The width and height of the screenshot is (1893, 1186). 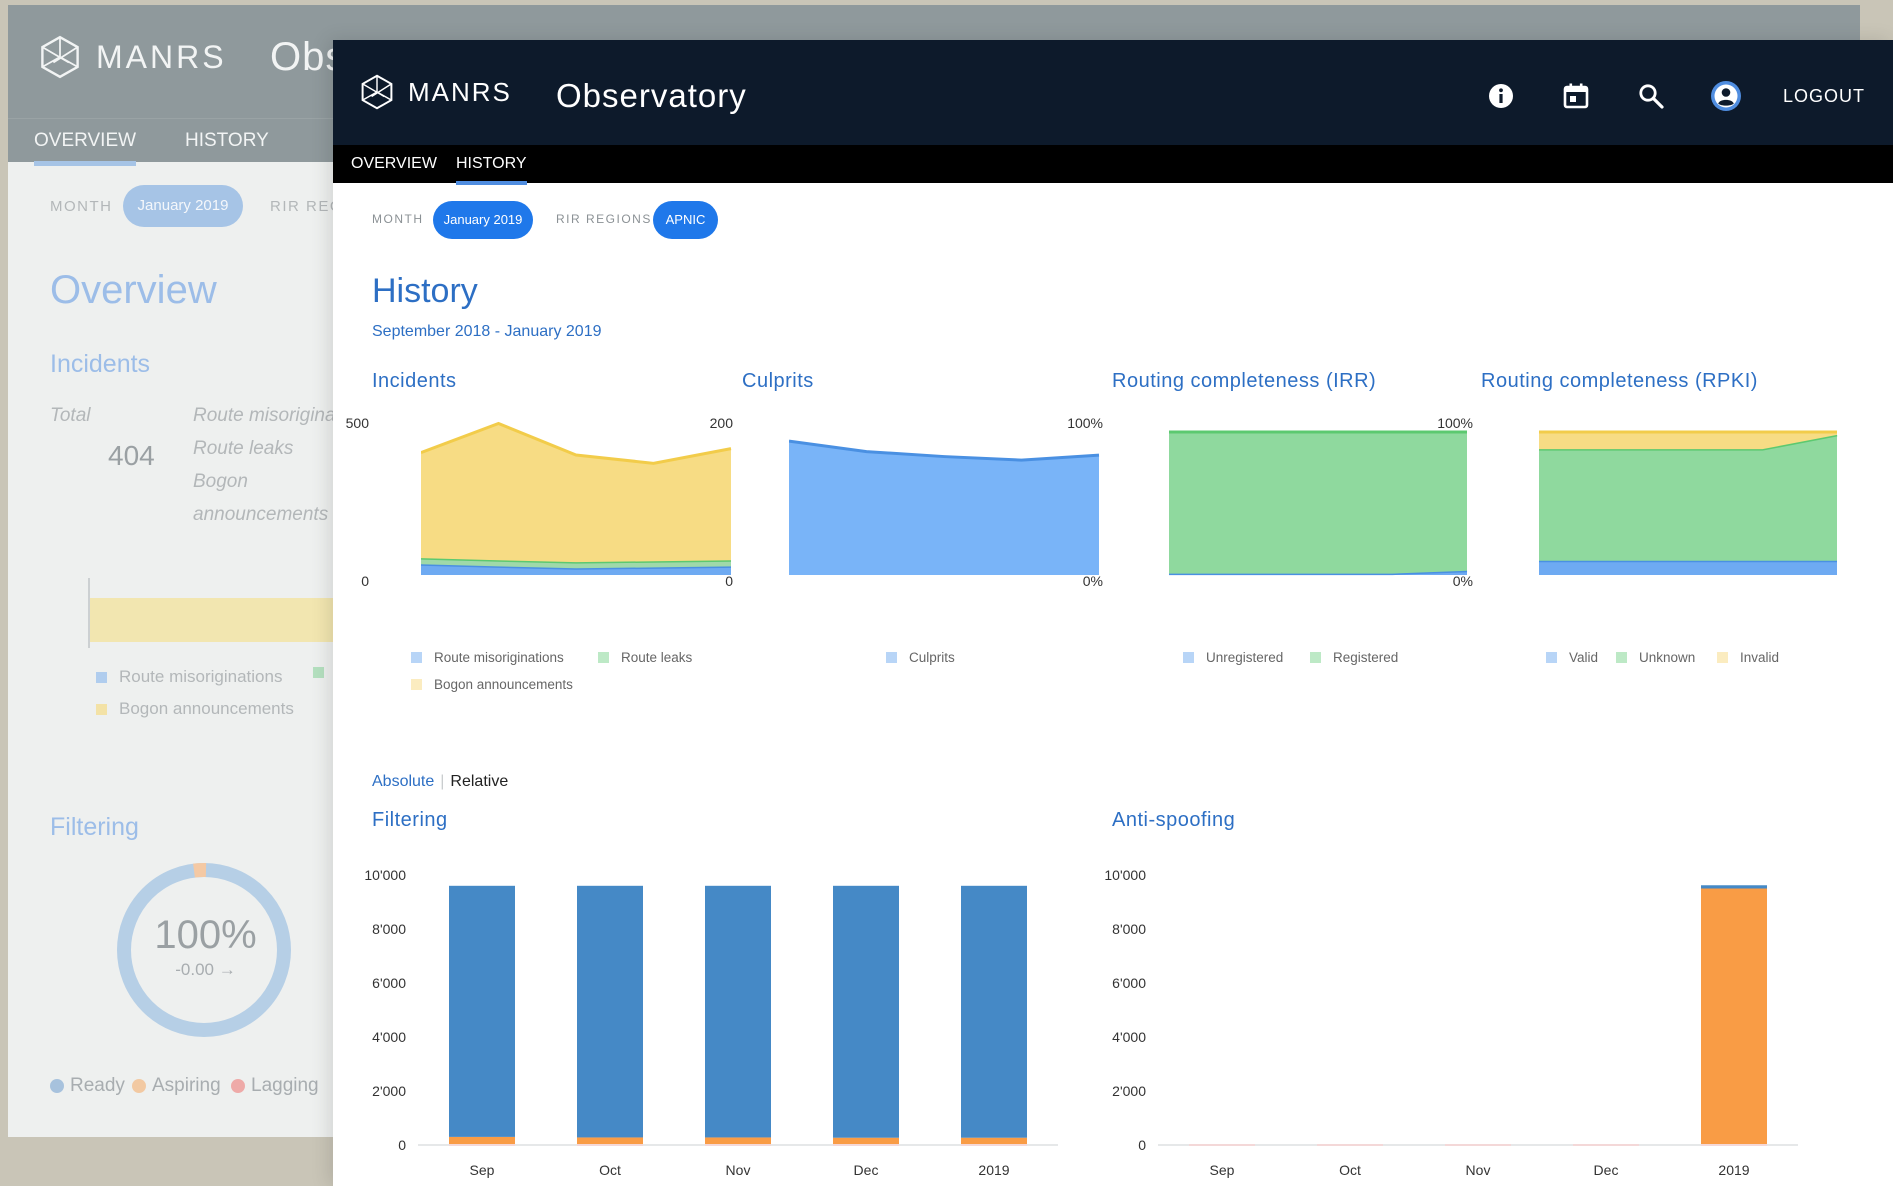 What do you see at coordinates (685, 220) in the screenshot?
I see `region-selector: APNIC` at bounding box center [685, 220].